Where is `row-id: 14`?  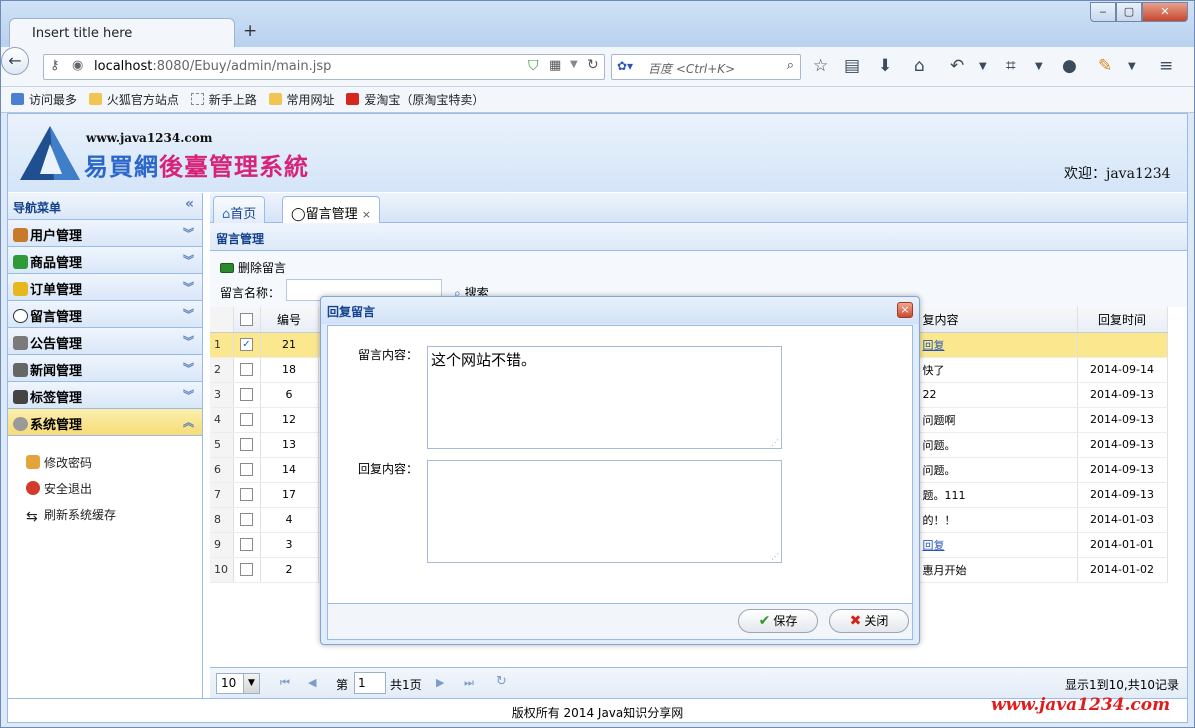 row-id: 14 is located at coordinates (289, 470).